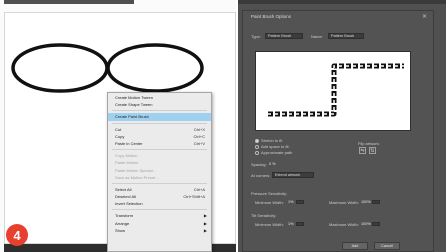  Describe the element at coordinates (159, 104) in the screenshot. I see `menu-item-create-shape-tween: Create Shape Tween` at that location.